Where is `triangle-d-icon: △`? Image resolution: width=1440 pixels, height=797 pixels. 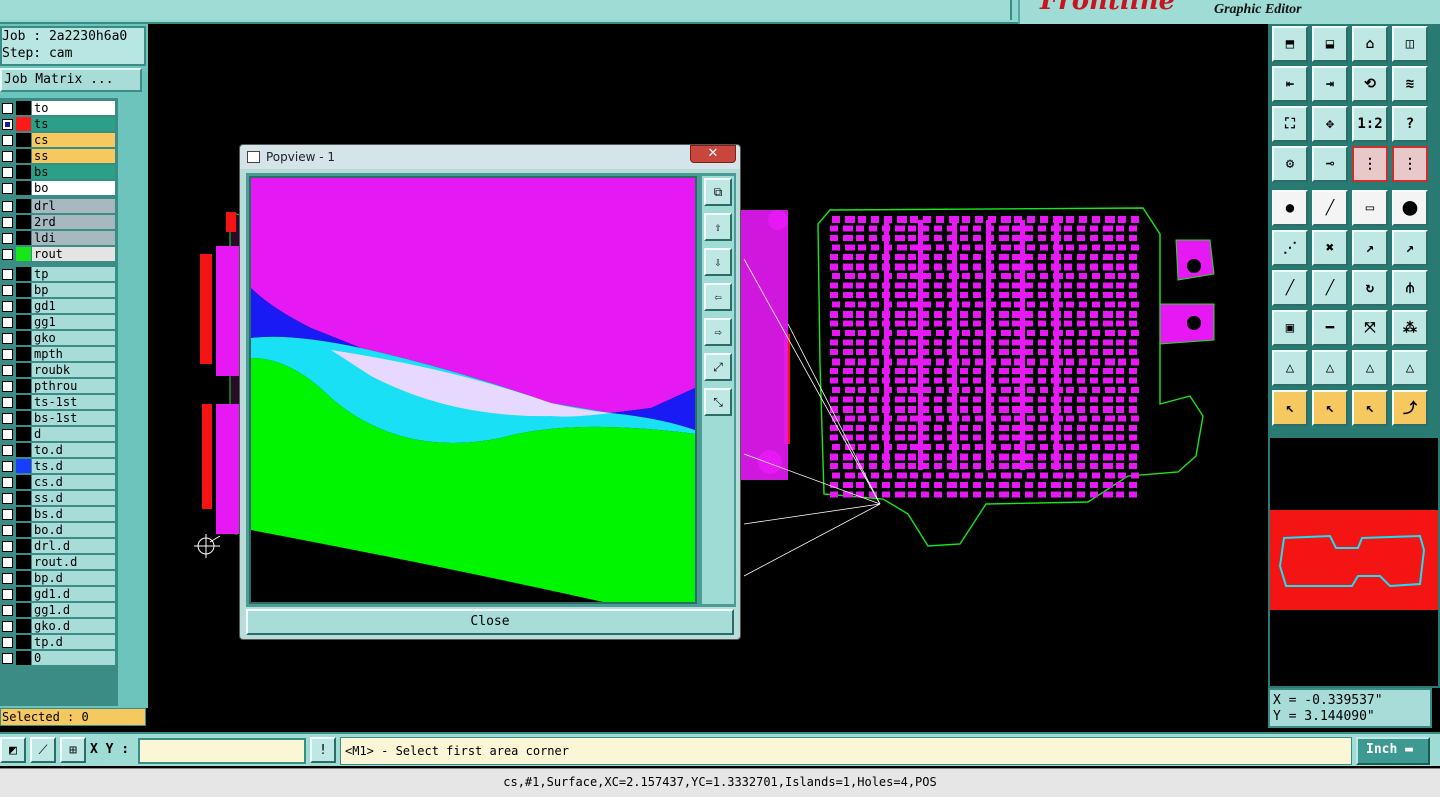
triangle-d-icon: △ is located at coordinates (1410, 368).